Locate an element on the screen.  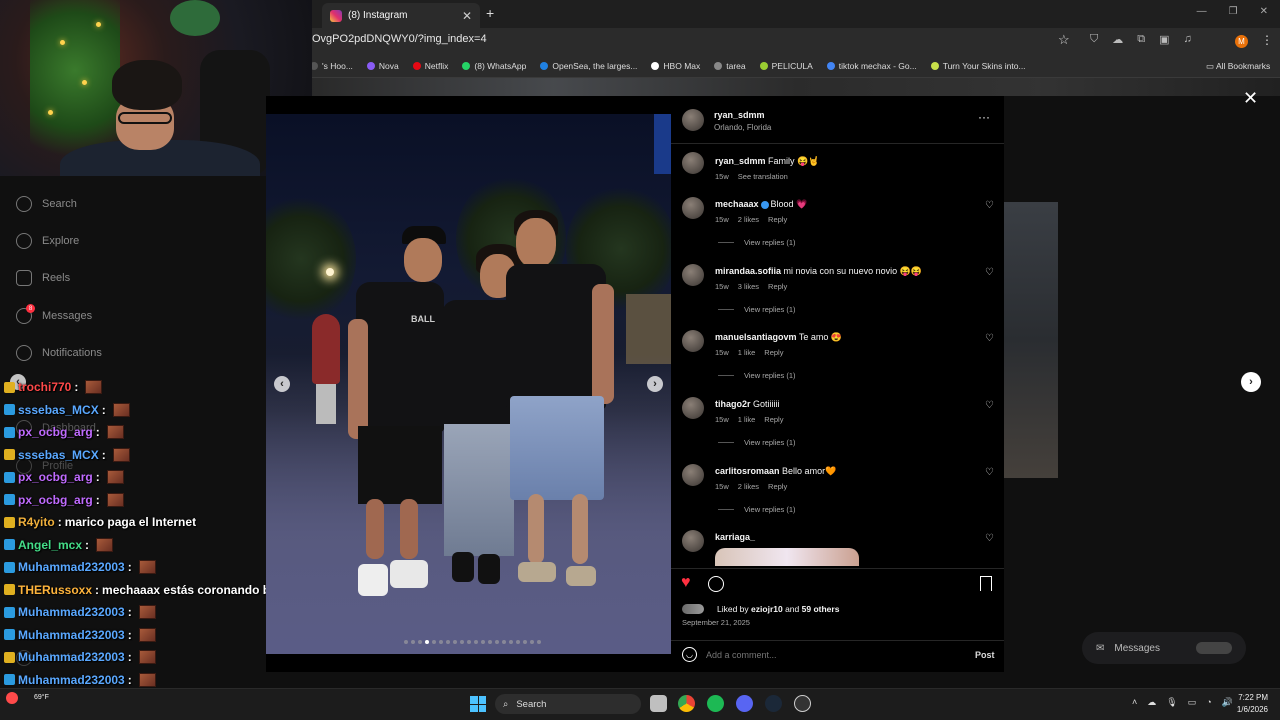
network-icon: ◔ is located at coordinates (1208, 702).